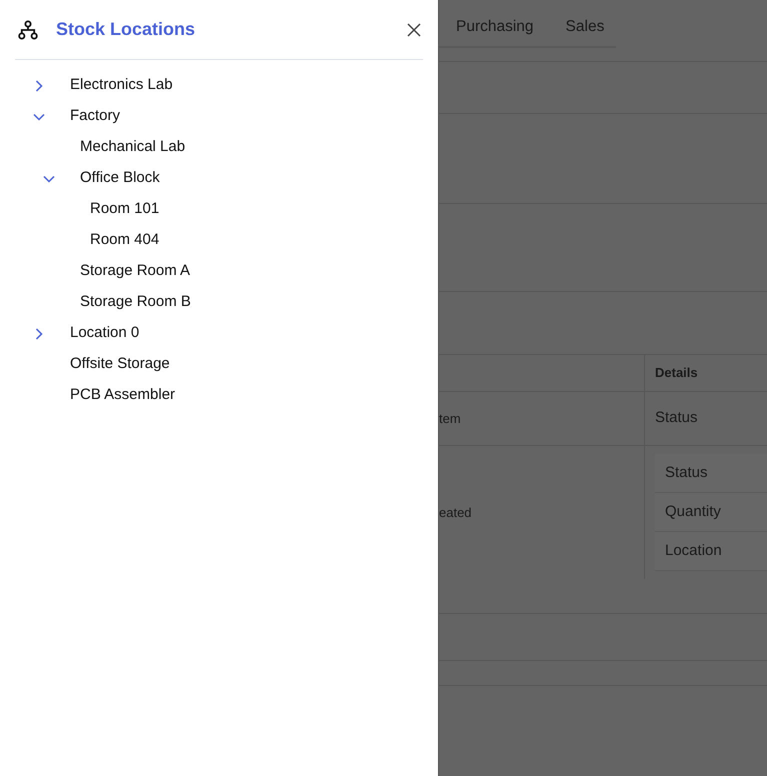  What do you see at coordinates (95, 116) in the screenshot?
I see `tree-item: Factory` at bounding box center [95, 116].